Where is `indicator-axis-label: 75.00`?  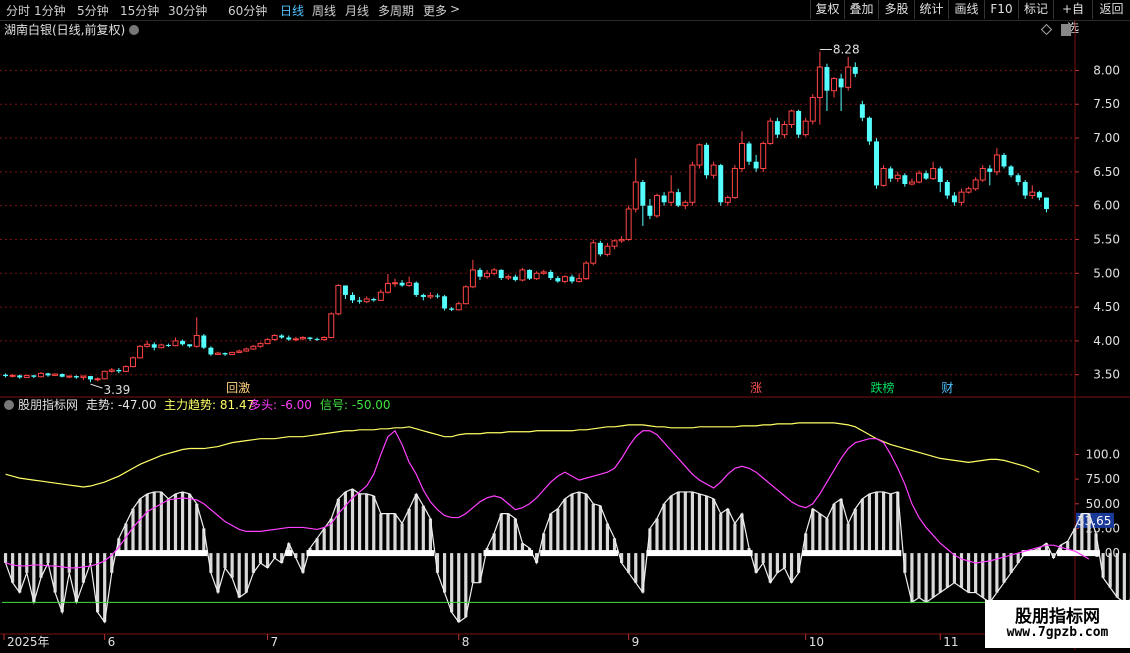 indicator-axis-label: 75.00 is located at coordinates (1103, 479).